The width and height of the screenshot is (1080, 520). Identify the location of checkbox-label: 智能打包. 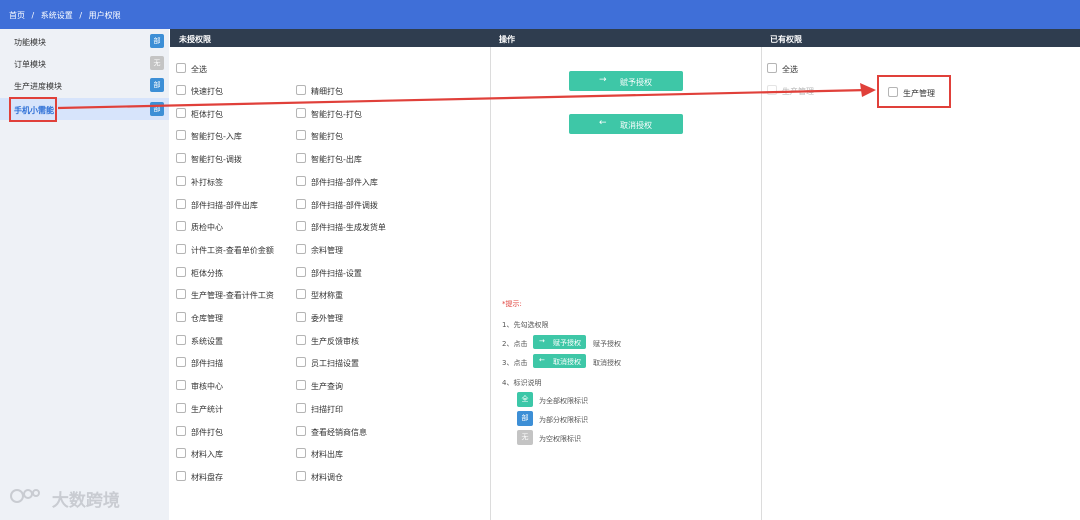
(327, 137).